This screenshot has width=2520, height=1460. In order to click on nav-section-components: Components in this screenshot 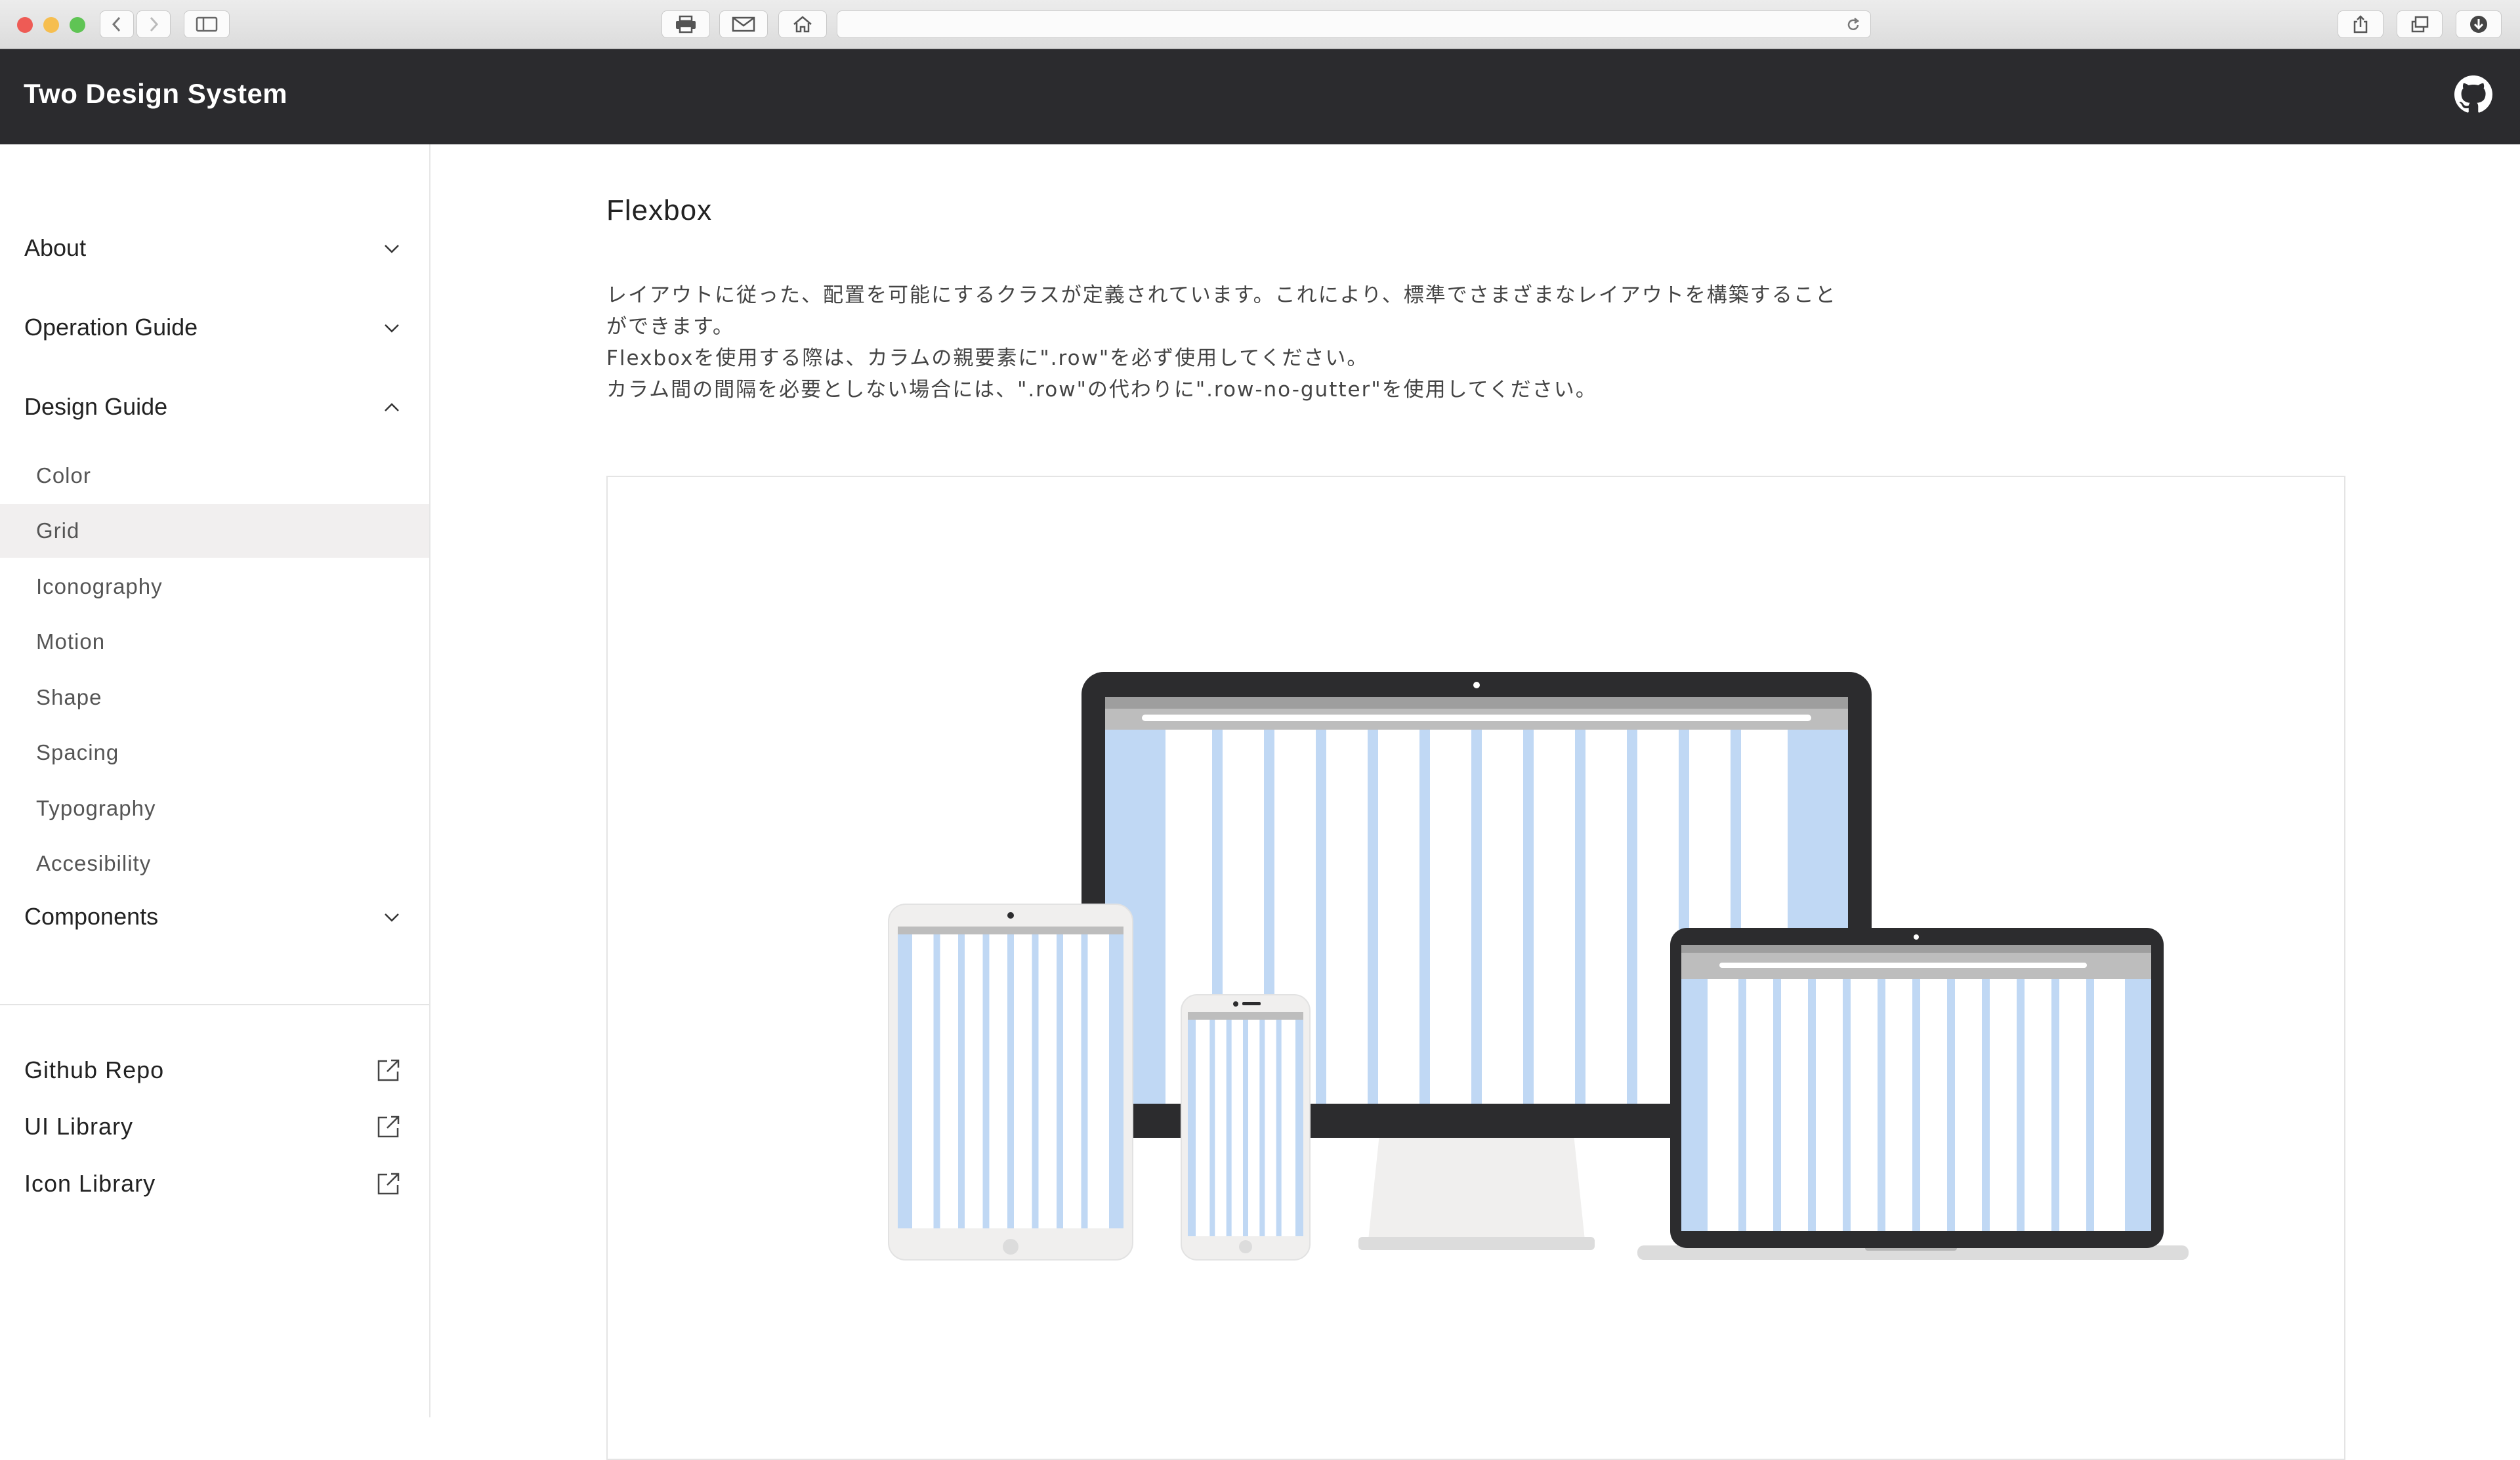, I will do `click(215, 916)`.